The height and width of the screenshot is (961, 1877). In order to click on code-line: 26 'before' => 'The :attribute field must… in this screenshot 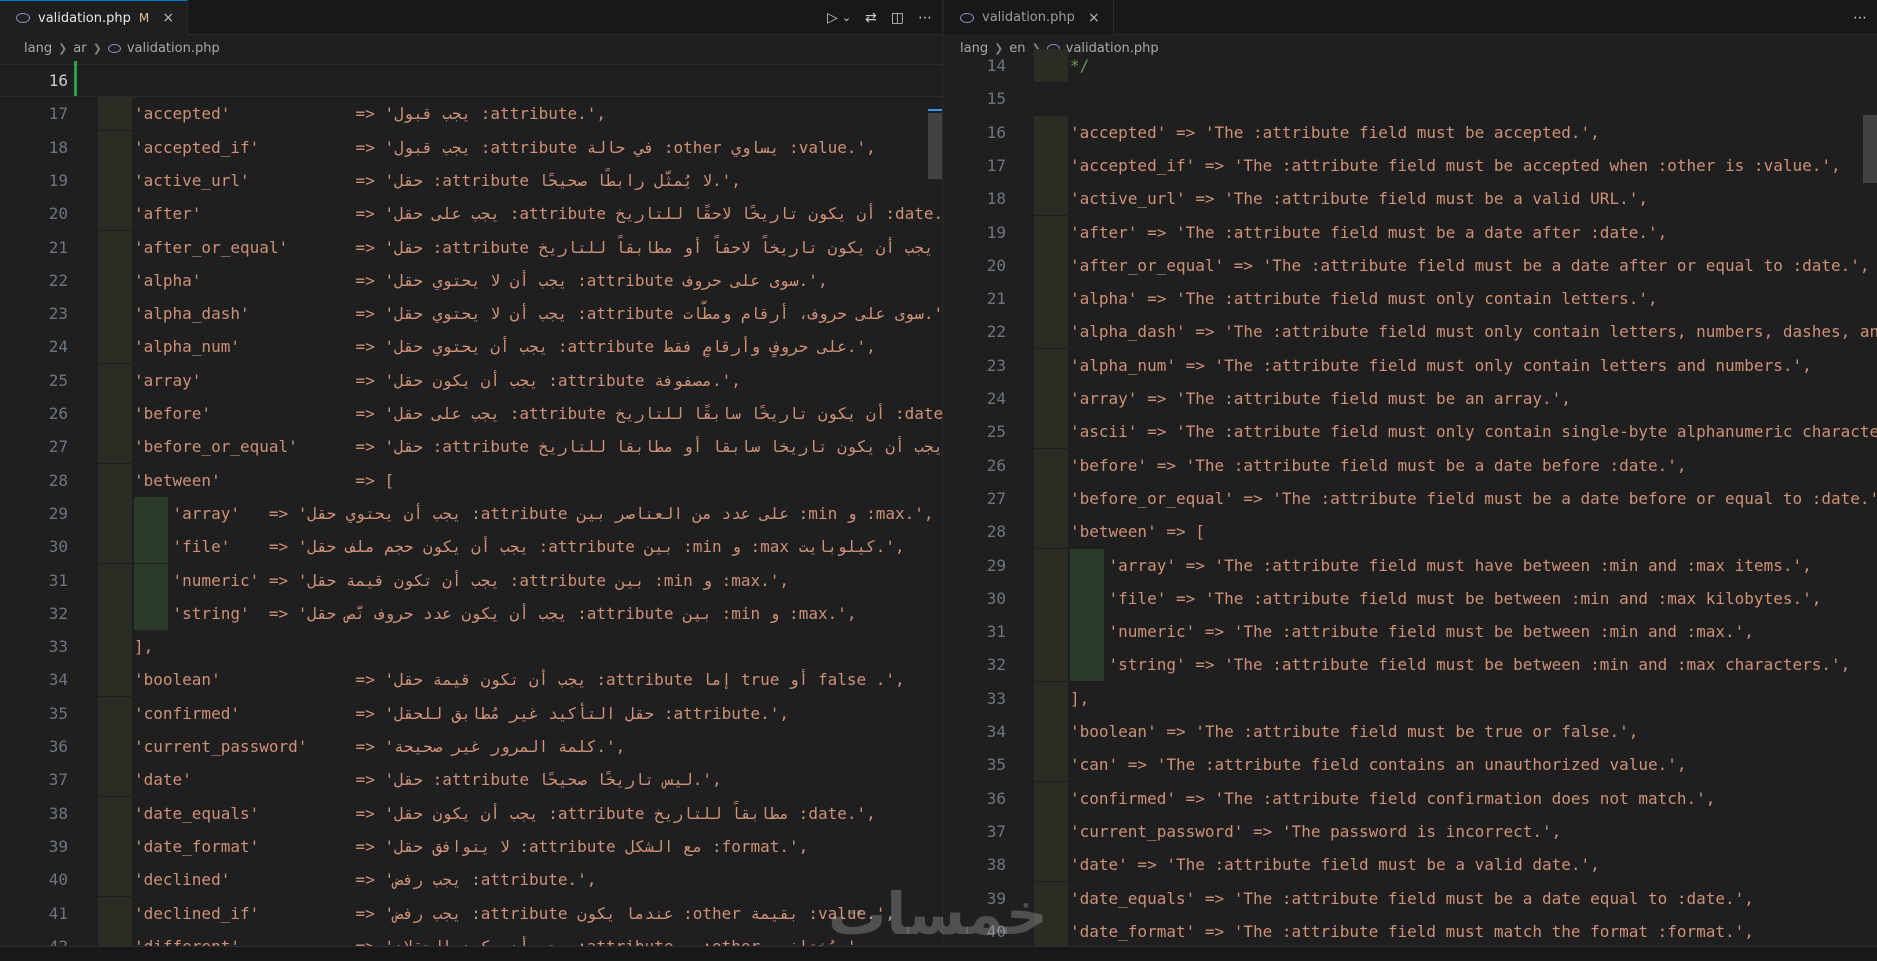, I will do `click(1410, 465)`.